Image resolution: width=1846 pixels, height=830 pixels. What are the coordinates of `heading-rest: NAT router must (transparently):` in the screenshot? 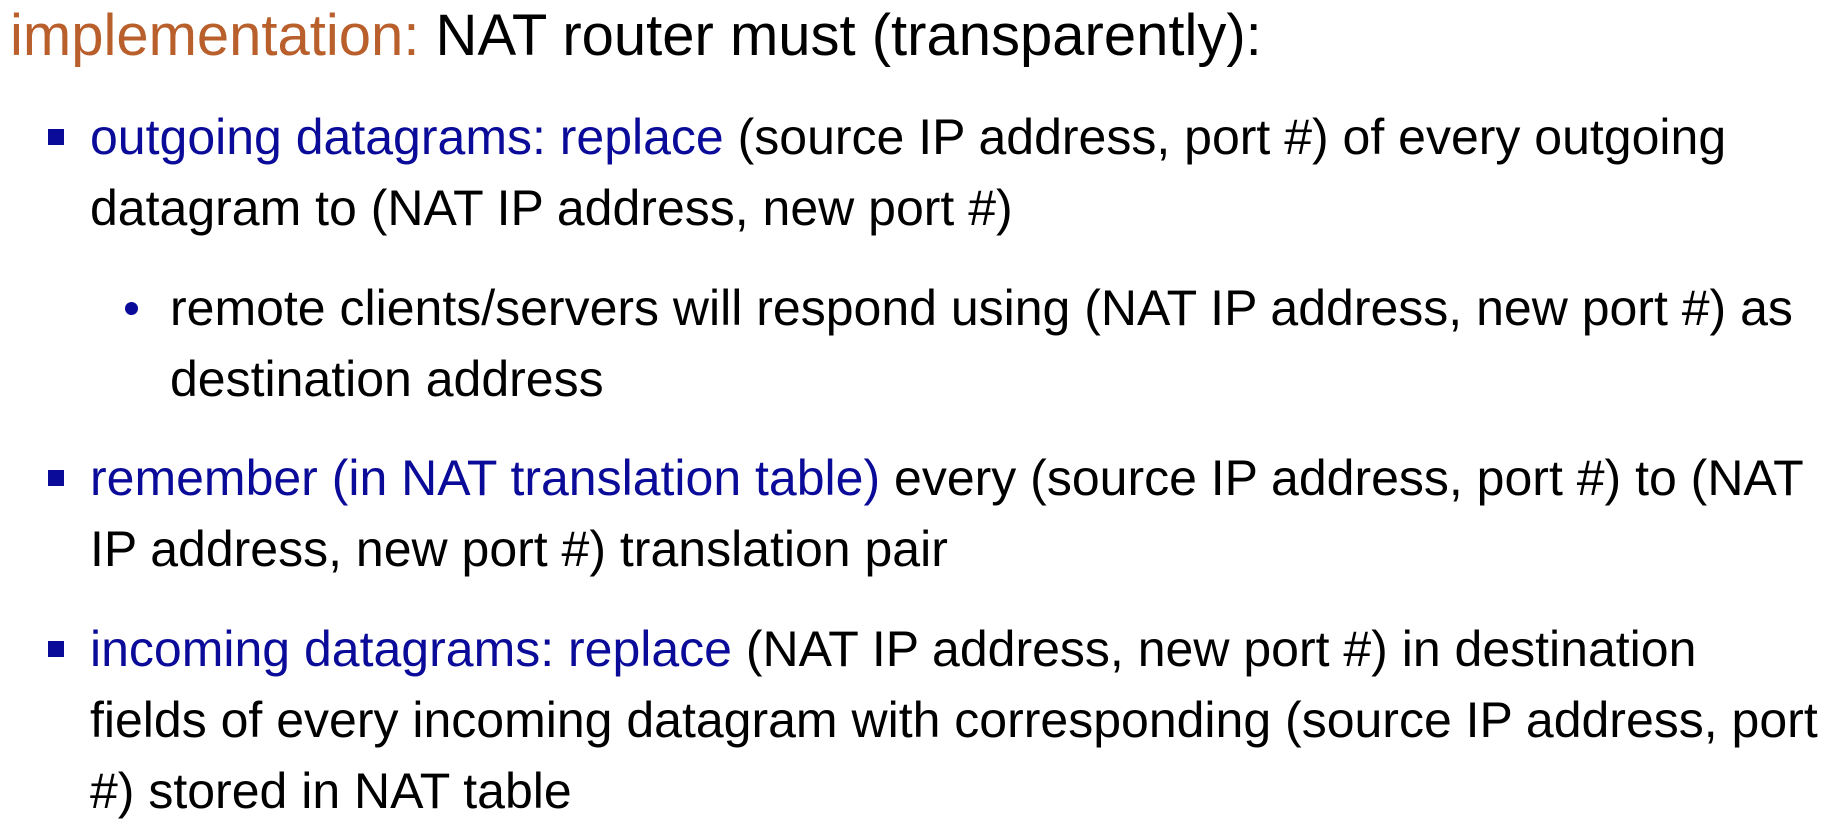 It's located at (840, 35).